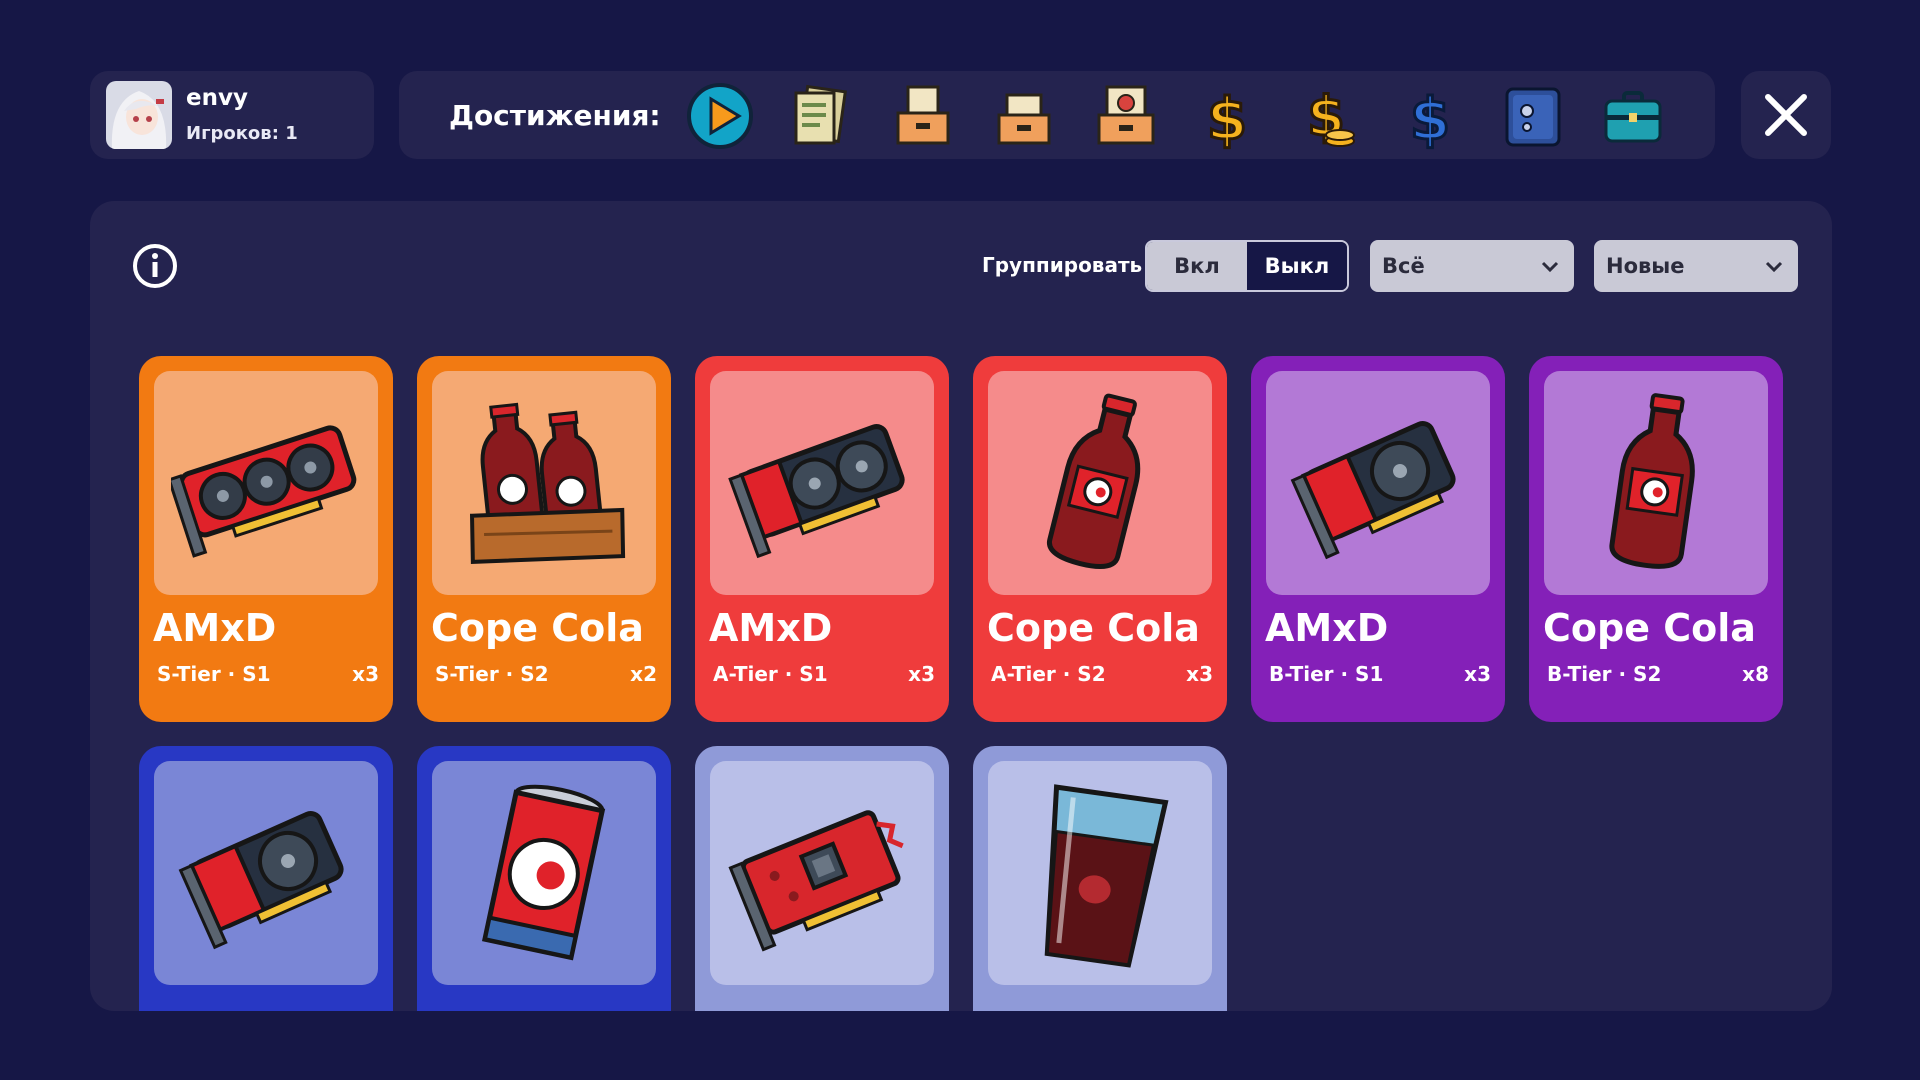  Describe the element at coordinates (1696, 266) in the screenshot. I see `sort-select: Новые` at that location.